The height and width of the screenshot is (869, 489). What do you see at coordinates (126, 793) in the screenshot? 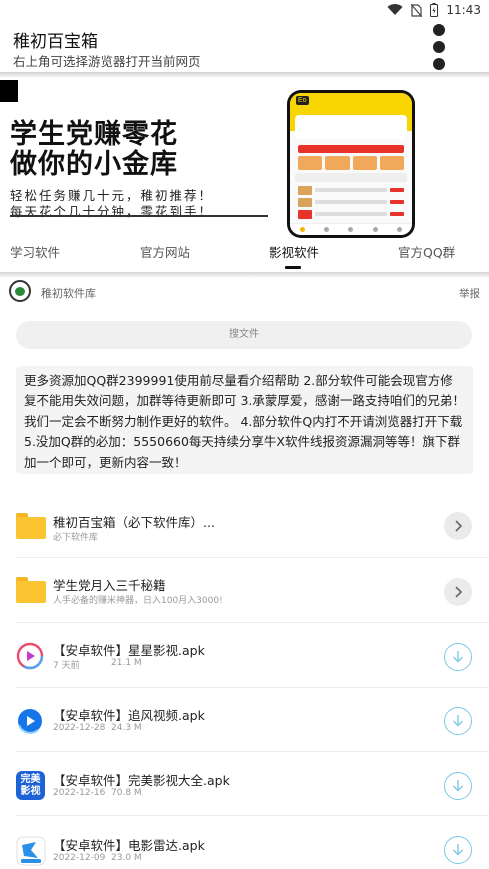
I see `file-size: 70.8 M` at bounding box center [126, 793].